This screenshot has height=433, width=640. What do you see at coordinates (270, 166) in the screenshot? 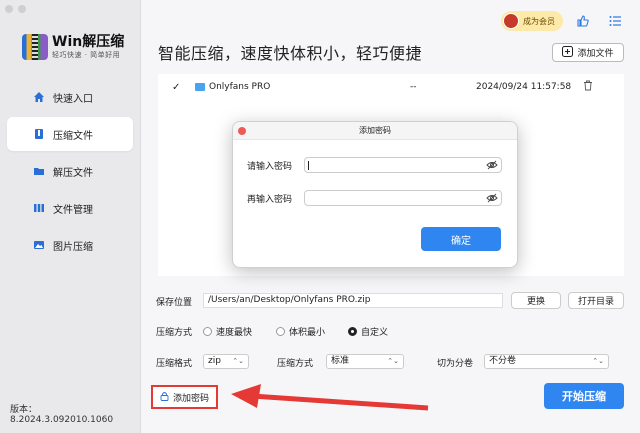
I see `password-label: 请输入密码` at bounding box center [270, 166].